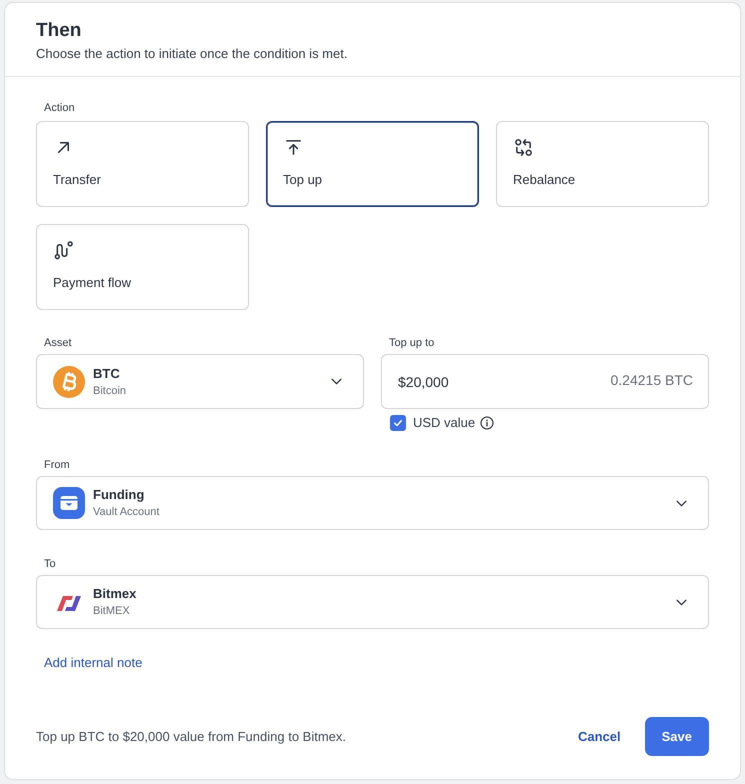 This screenshot has width=745, height=784. Describe the element at coordinates (599, 736) in the screenshot. I see `cancel-button: Cancel` at that location.